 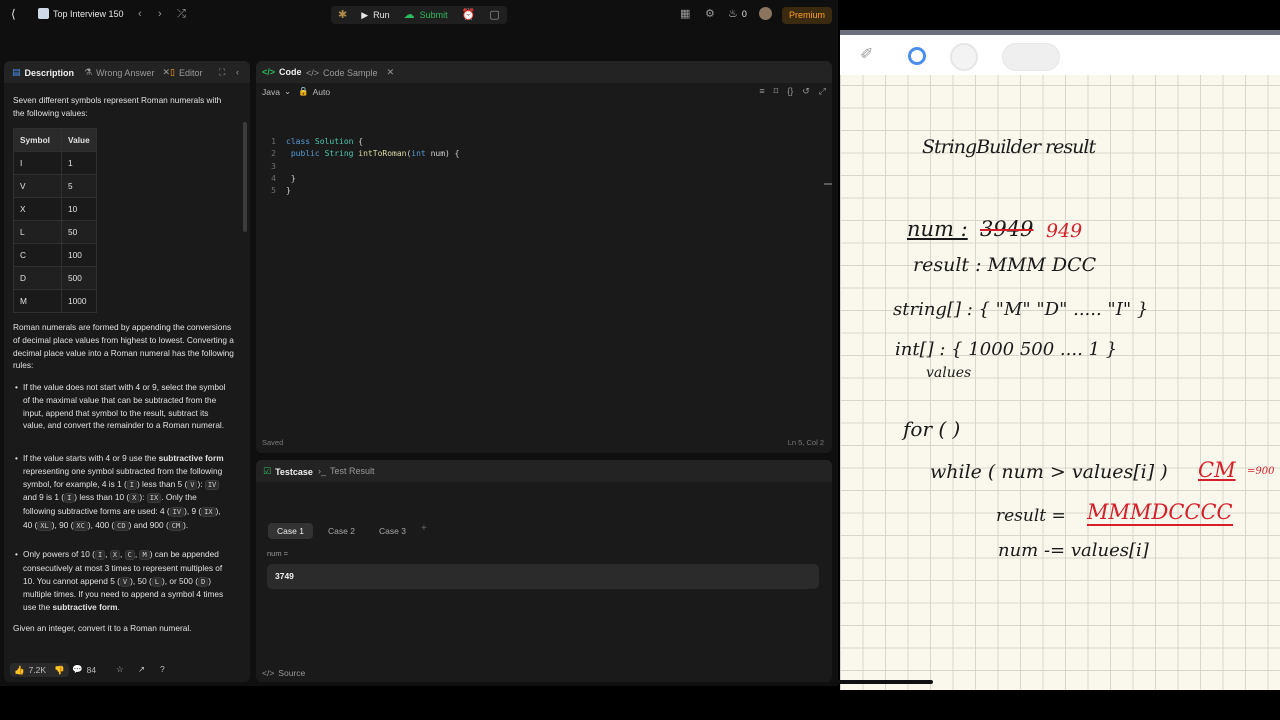 What do you see at coordinates (1007, 229) in the screenshot?
I see `note-line: 3949` at bounding box center [1007, 229].